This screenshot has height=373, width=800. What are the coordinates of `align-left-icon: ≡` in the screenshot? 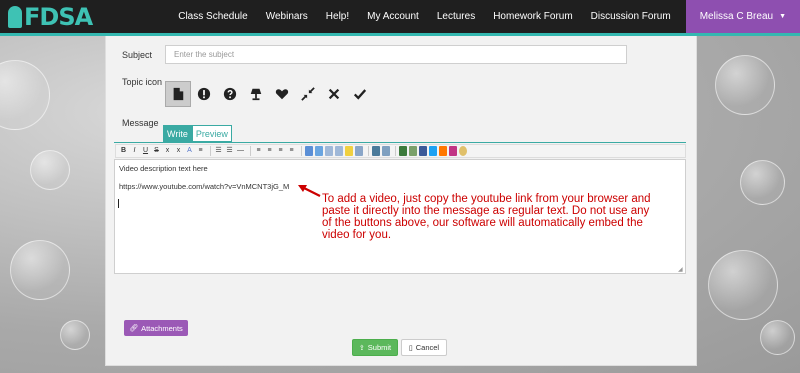 It's located at (258, 151).